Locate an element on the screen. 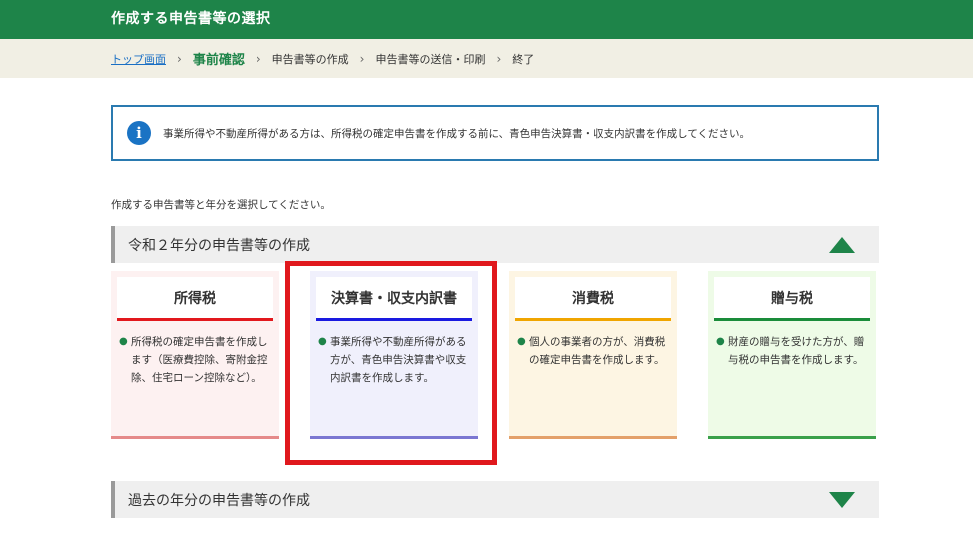 This screenshot has height=545, width=973. card-title-box: 消費税 is located at coordinates (593, 299).